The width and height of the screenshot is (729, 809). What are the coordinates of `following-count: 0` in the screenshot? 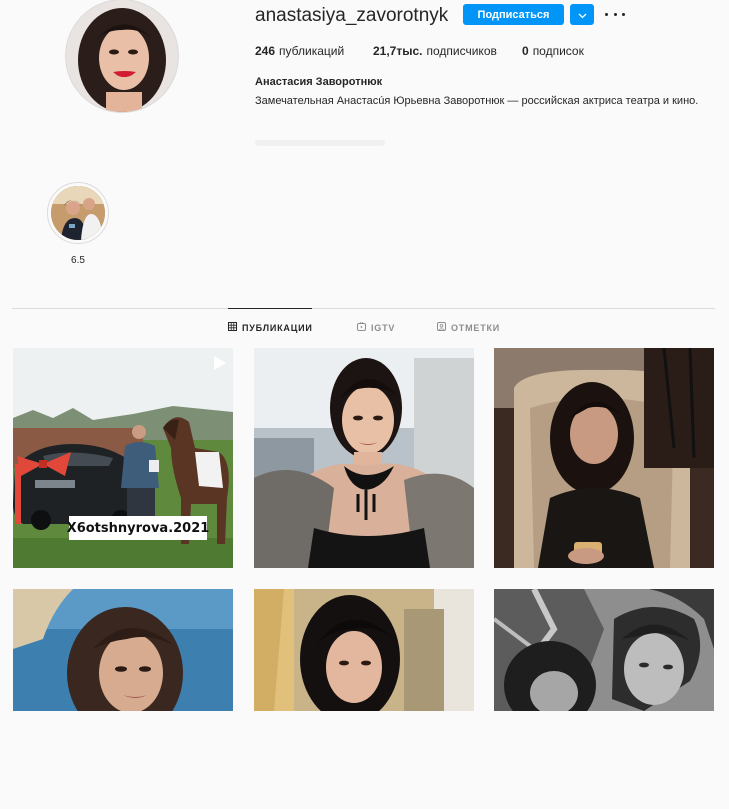 It's located at (525, 51).